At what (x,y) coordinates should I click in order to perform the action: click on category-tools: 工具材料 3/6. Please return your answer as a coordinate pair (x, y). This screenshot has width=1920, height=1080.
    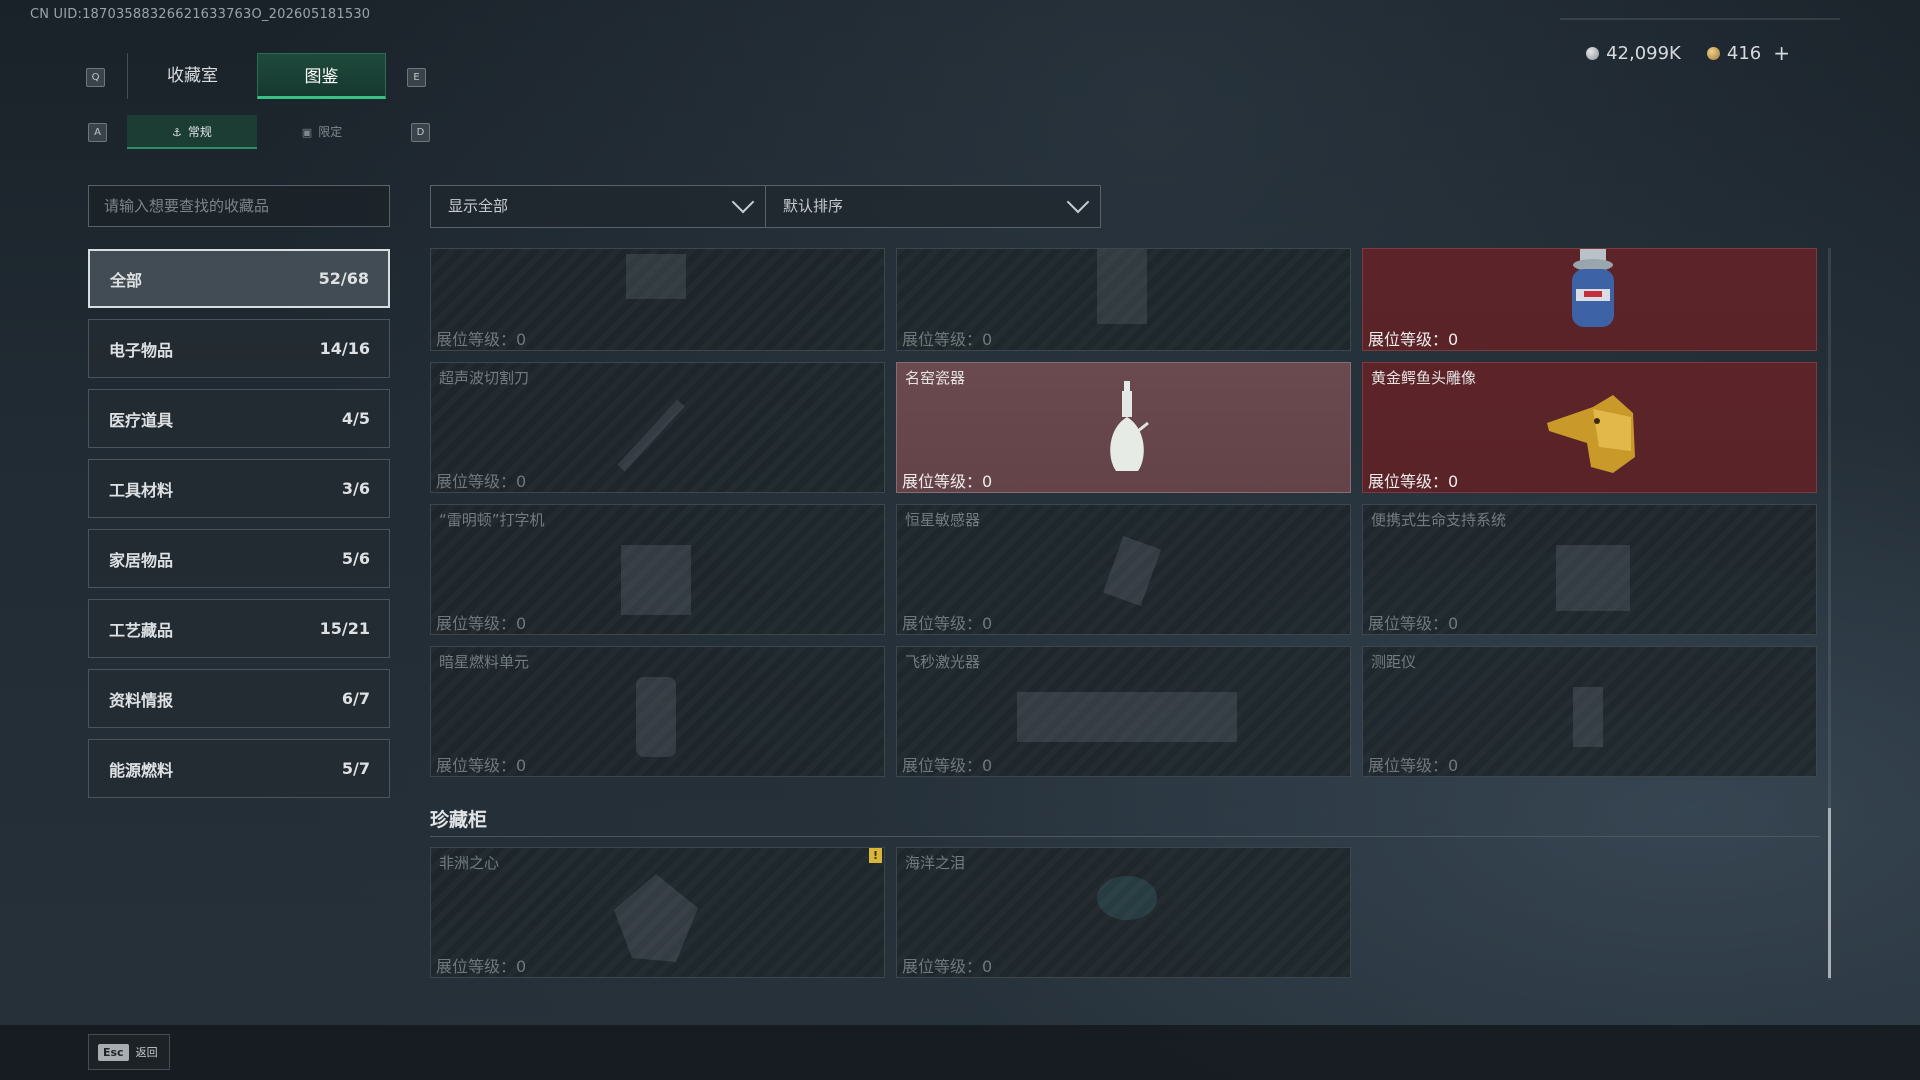
    Looking at the image, I should click on (239, 488).